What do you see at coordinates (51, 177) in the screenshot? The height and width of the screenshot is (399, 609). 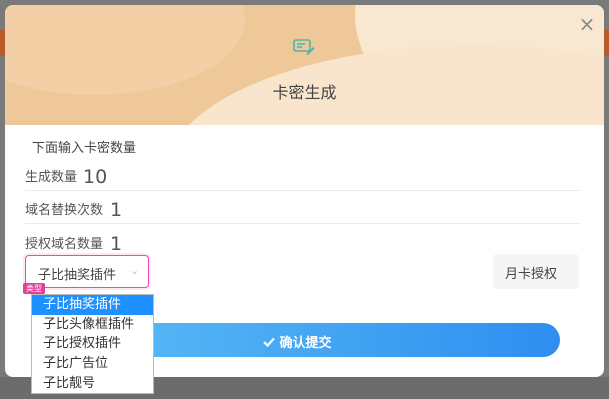 I see `field-label: 生成数量` at bounding box center [51, 177].